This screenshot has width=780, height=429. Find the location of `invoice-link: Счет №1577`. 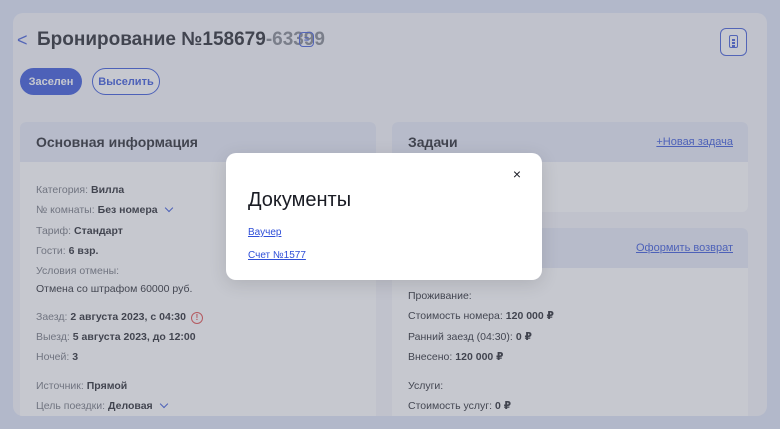

invoice-link: Счет №1577 is located at coordinates (277, 255).